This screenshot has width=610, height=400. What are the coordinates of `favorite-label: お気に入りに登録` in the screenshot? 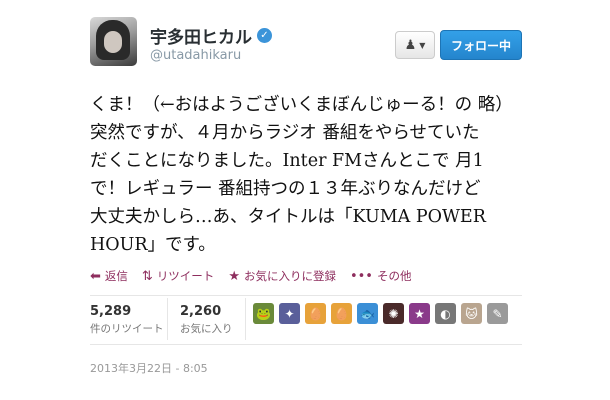 It's located at (289, 276).